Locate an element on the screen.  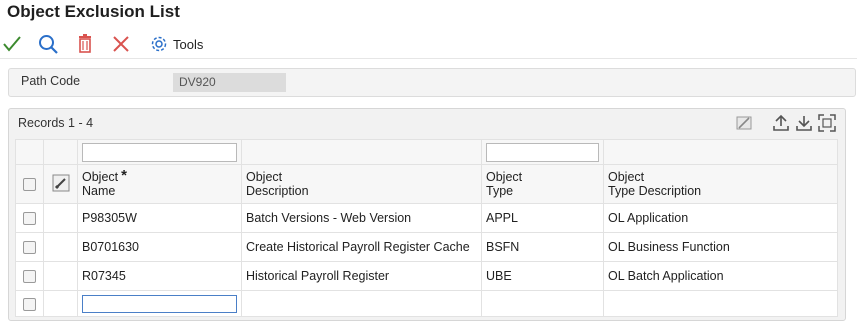
filter-cell-object-type is located at coordinates (542, 152).